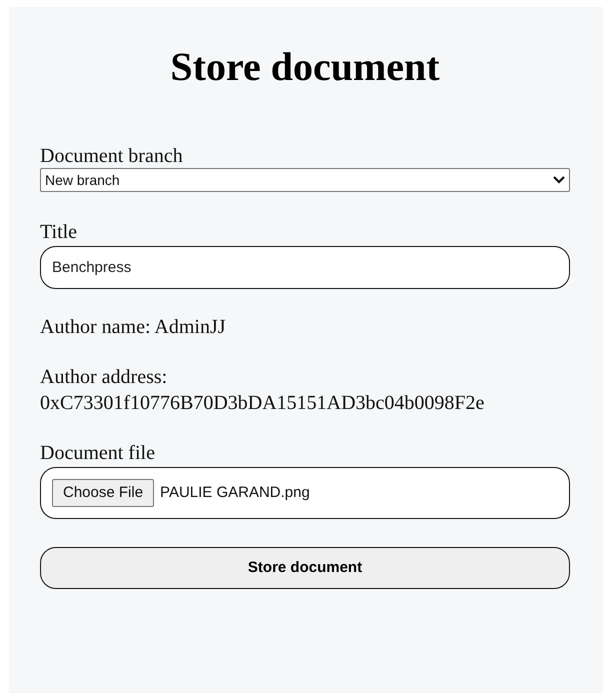 This screenshot has height=693, width=603. I want to click on field-label: Document file, so click(97, 453).